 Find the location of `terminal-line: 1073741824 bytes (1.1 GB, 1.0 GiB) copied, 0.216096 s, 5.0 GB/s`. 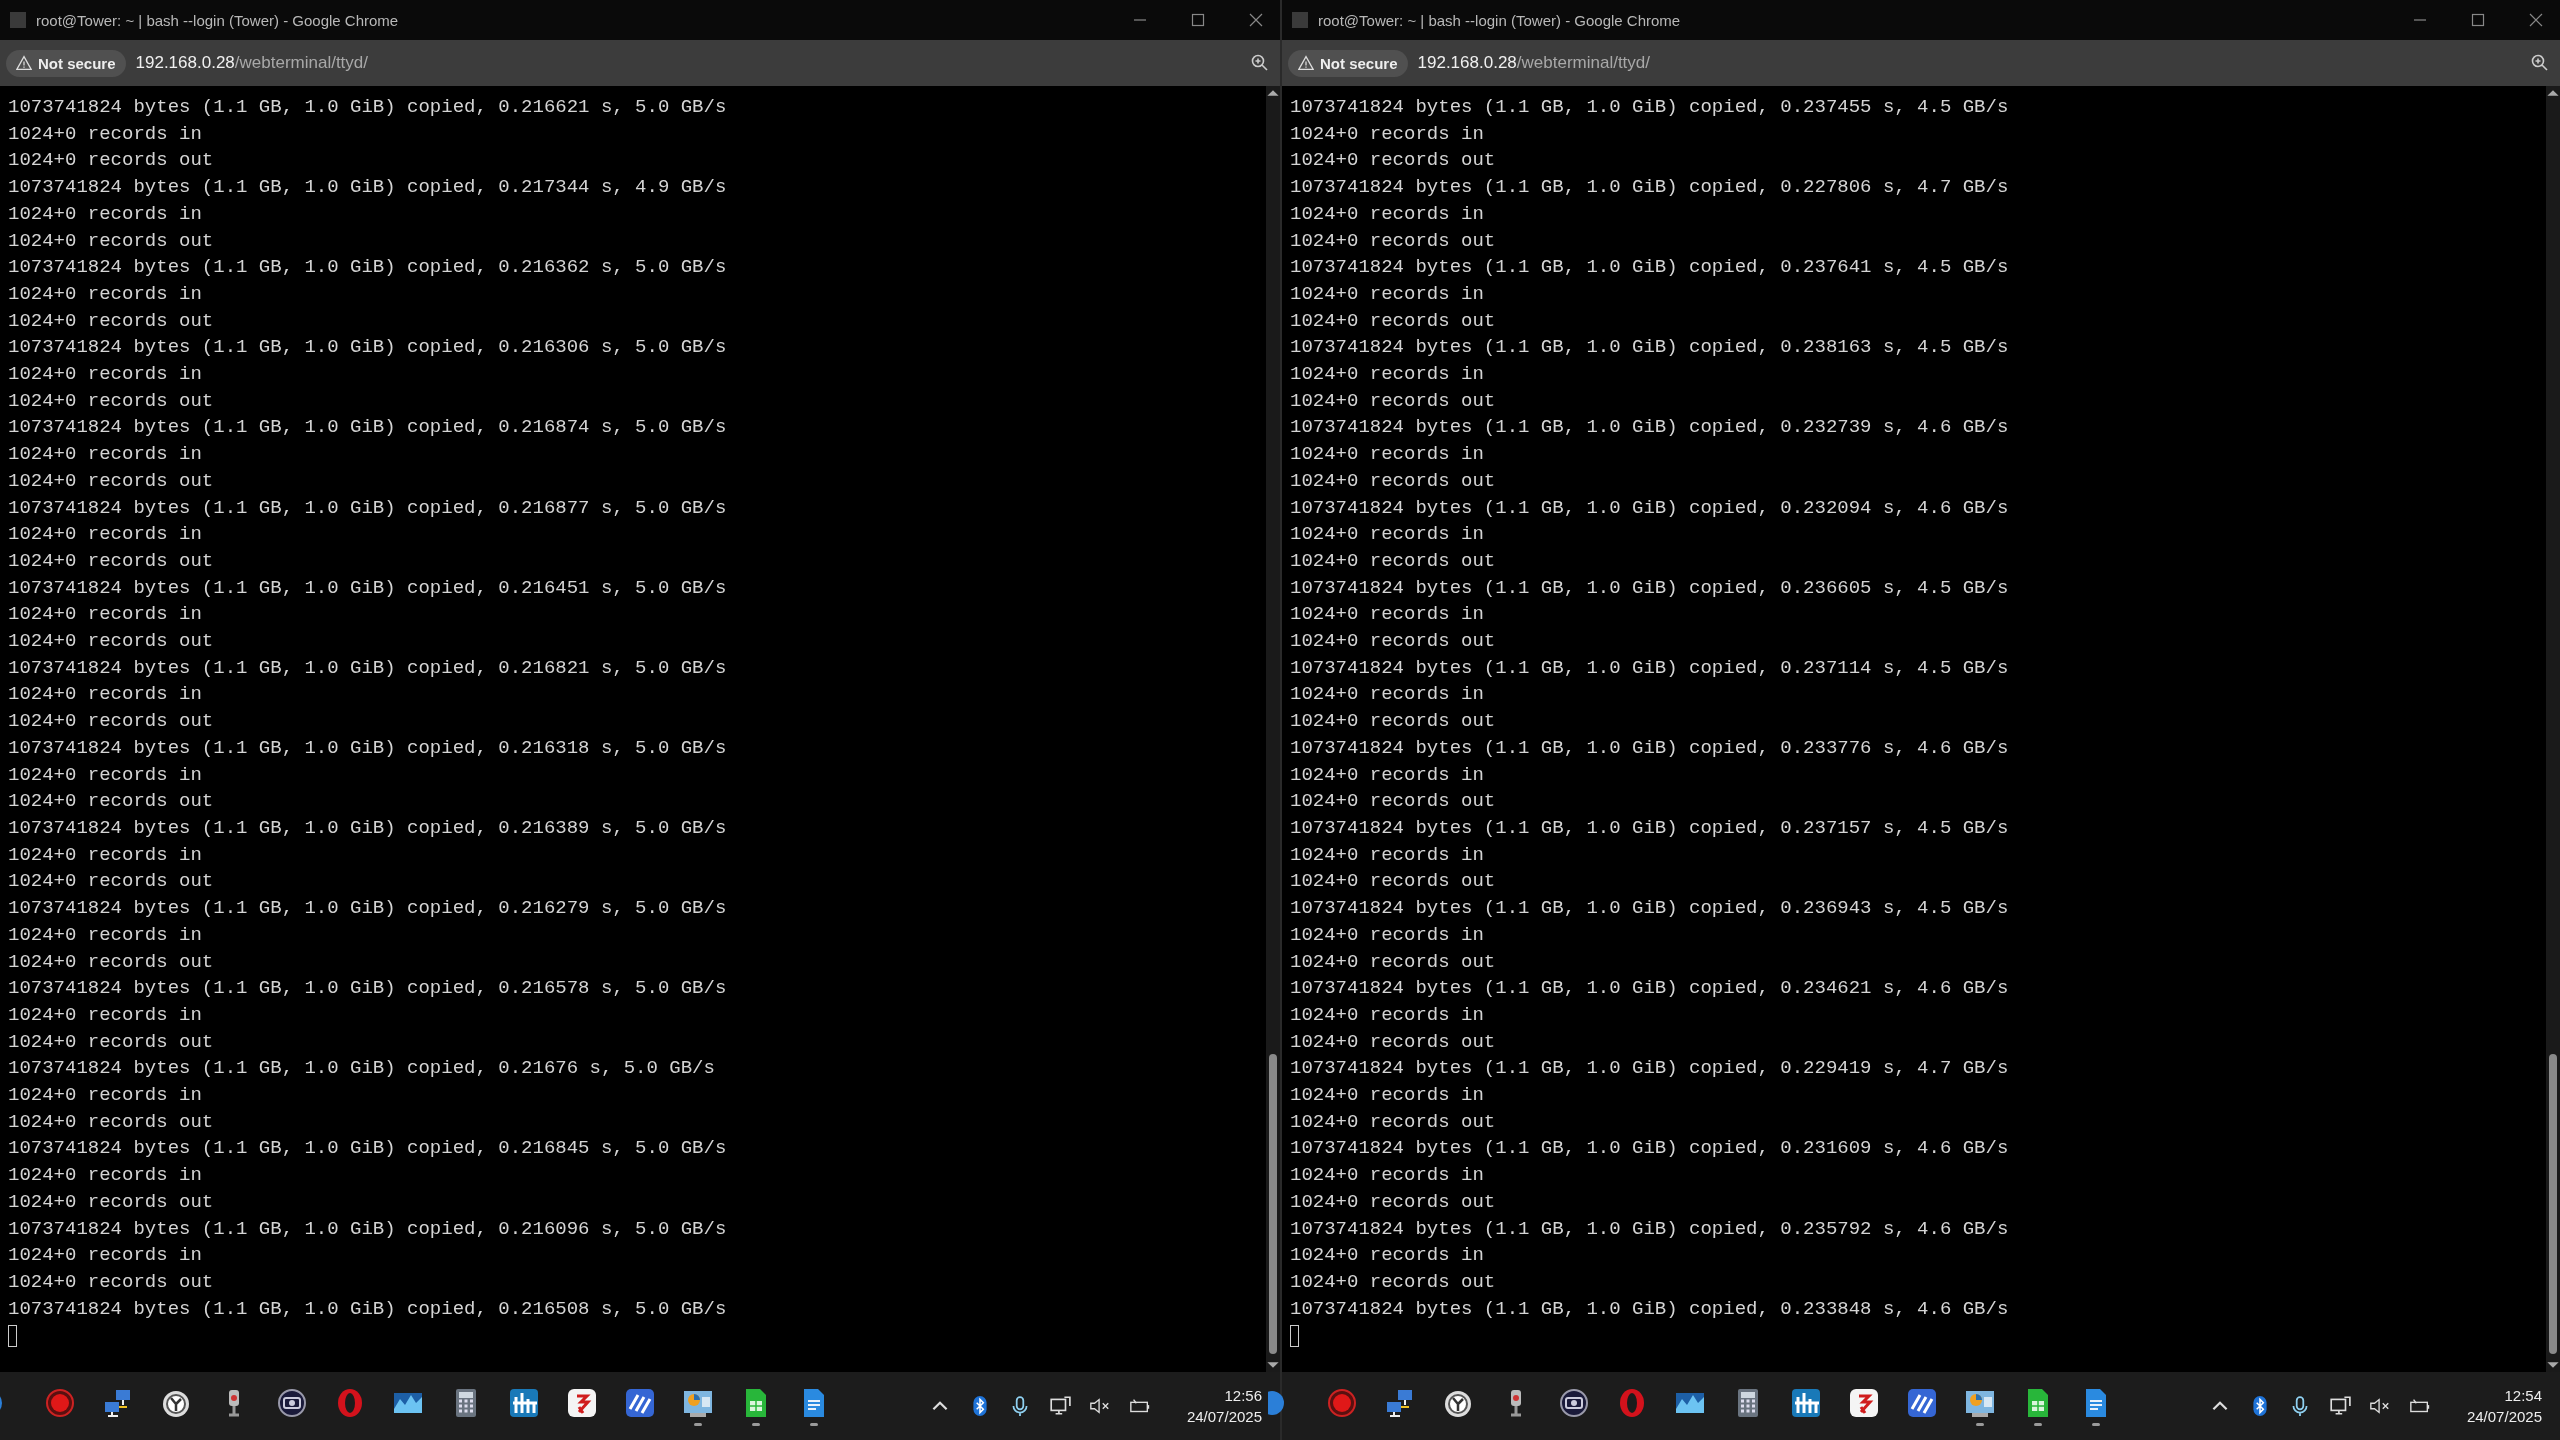

terminal-line: 1073741824 bytes (1.1 GB, 1.0 GiB) copied, 0.216096 s, 5.0 GB/s is located at coordinates (367, 1229).